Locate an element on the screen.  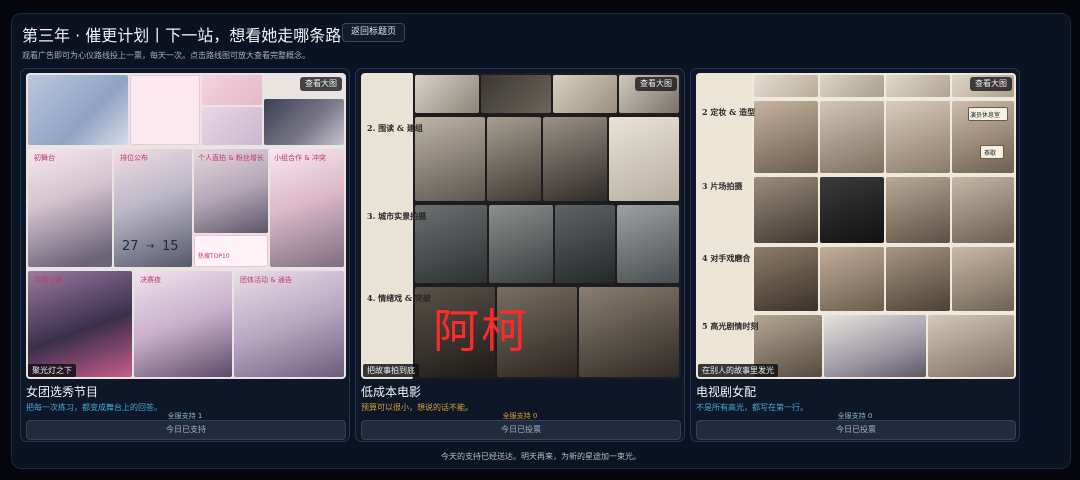
hot-search-badge: 热搜TOP10 is located at coordinates (214, 256).